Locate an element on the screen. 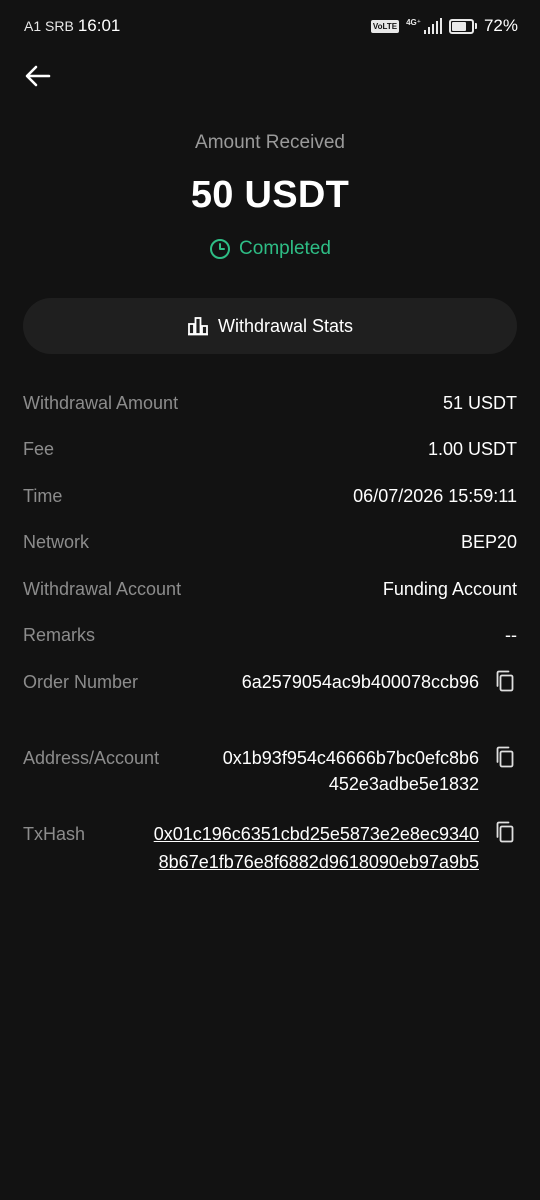 This screenshot has width=540, height=1200. detail-label: Time is located at coordinates (43, 496).